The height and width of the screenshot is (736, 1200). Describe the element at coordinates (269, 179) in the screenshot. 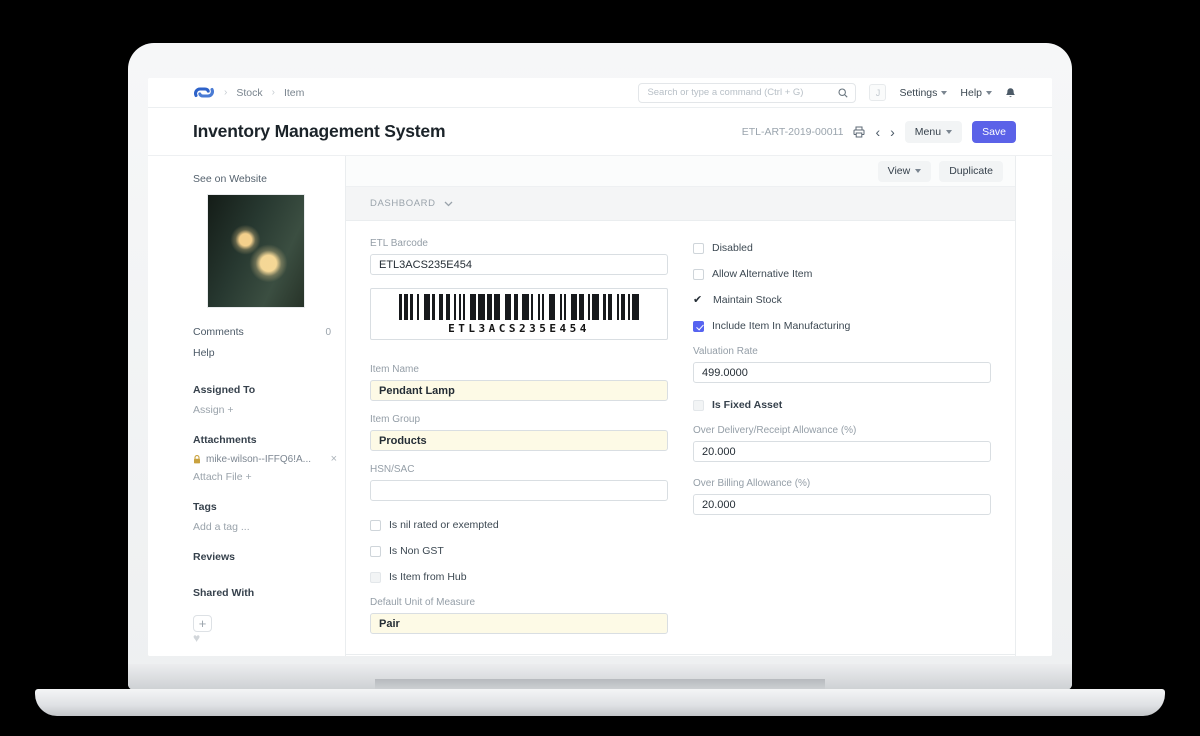

I see `see-on-website-link: See on Website` at that location.